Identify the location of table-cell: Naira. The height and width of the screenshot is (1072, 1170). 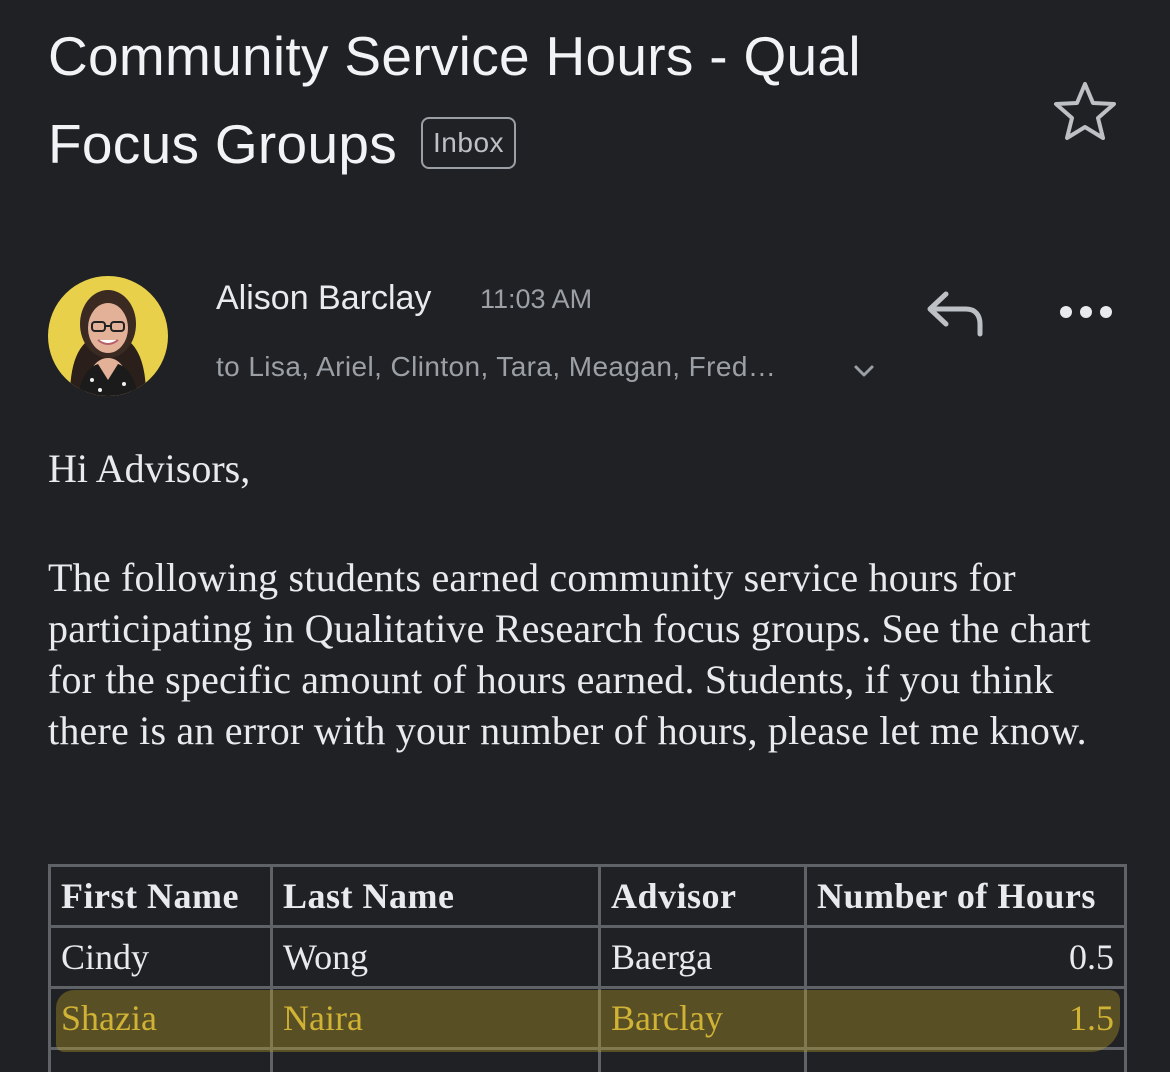
(435, 1018).